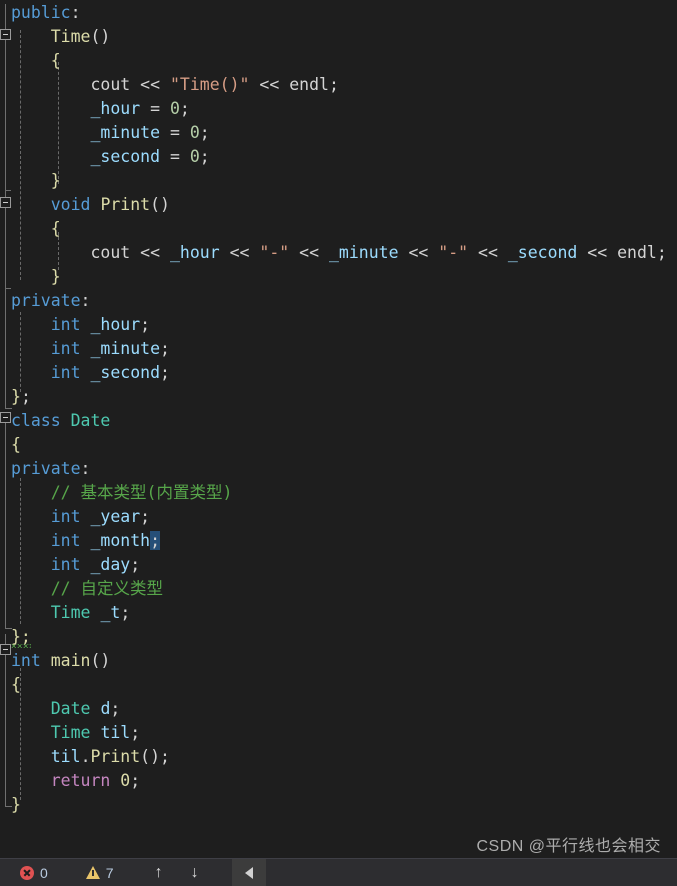  What do you see at coordinates (100, 872) in the screenshot?
I see `warning-count-item: 7` at bounding box center [100, 872].